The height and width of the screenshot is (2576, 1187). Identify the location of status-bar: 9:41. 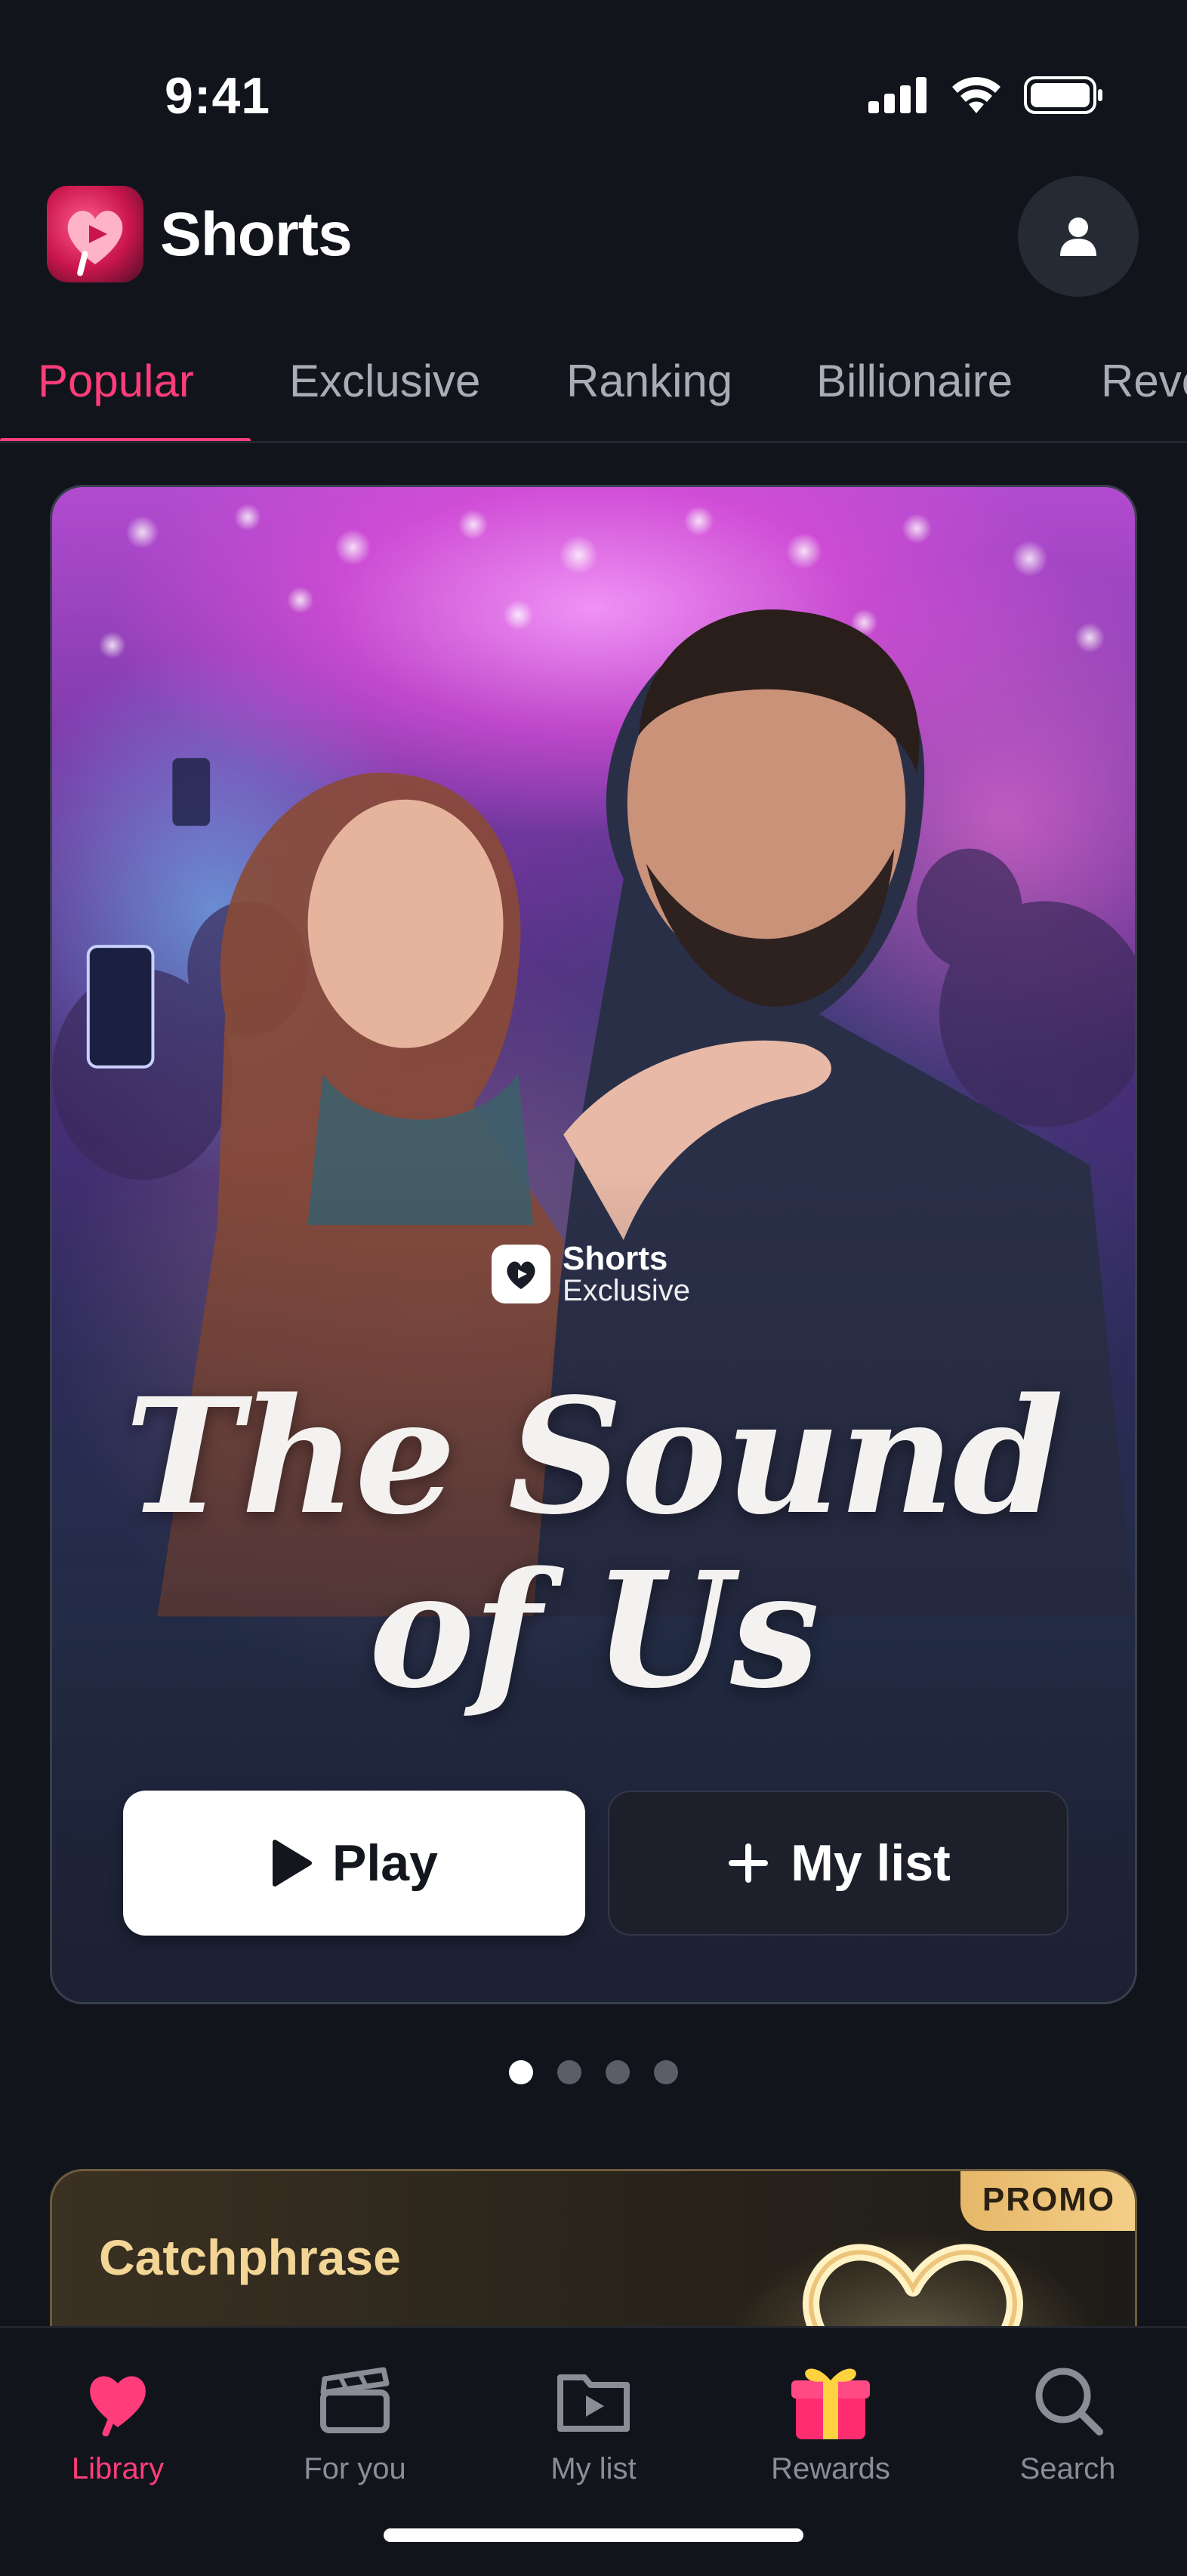
(593, 75).